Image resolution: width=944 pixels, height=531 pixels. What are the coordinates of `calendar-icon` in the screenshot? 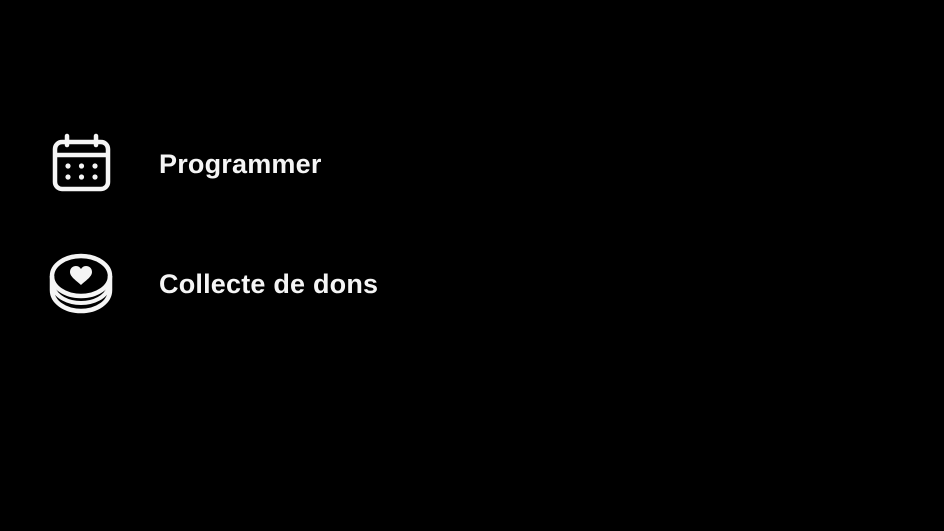 It's located at (81, 164).